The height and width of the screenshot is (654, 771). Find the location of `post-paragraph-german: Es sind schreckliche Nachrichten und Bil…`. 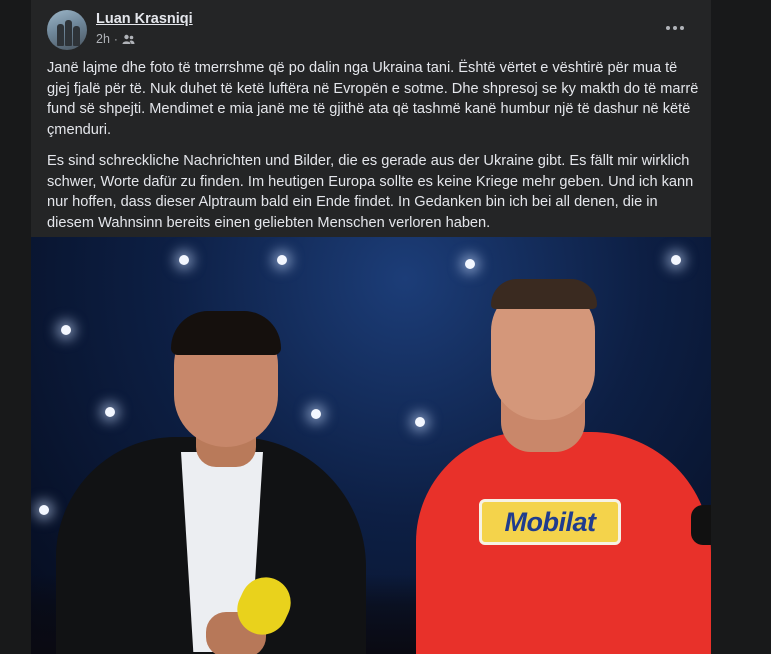

post-paragraph-german: Es sind schreckliche Nachrichten und Bil… is located at coordinates (370, 192).